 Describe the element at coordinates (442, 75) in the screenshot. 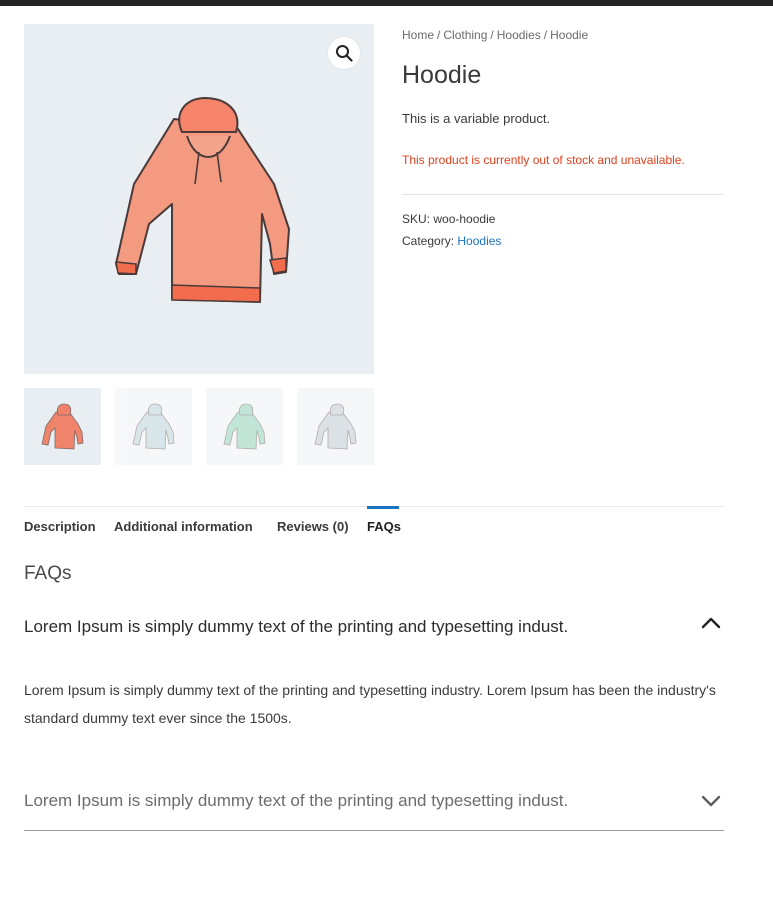

I see `product-title: Hoodie` at that location.